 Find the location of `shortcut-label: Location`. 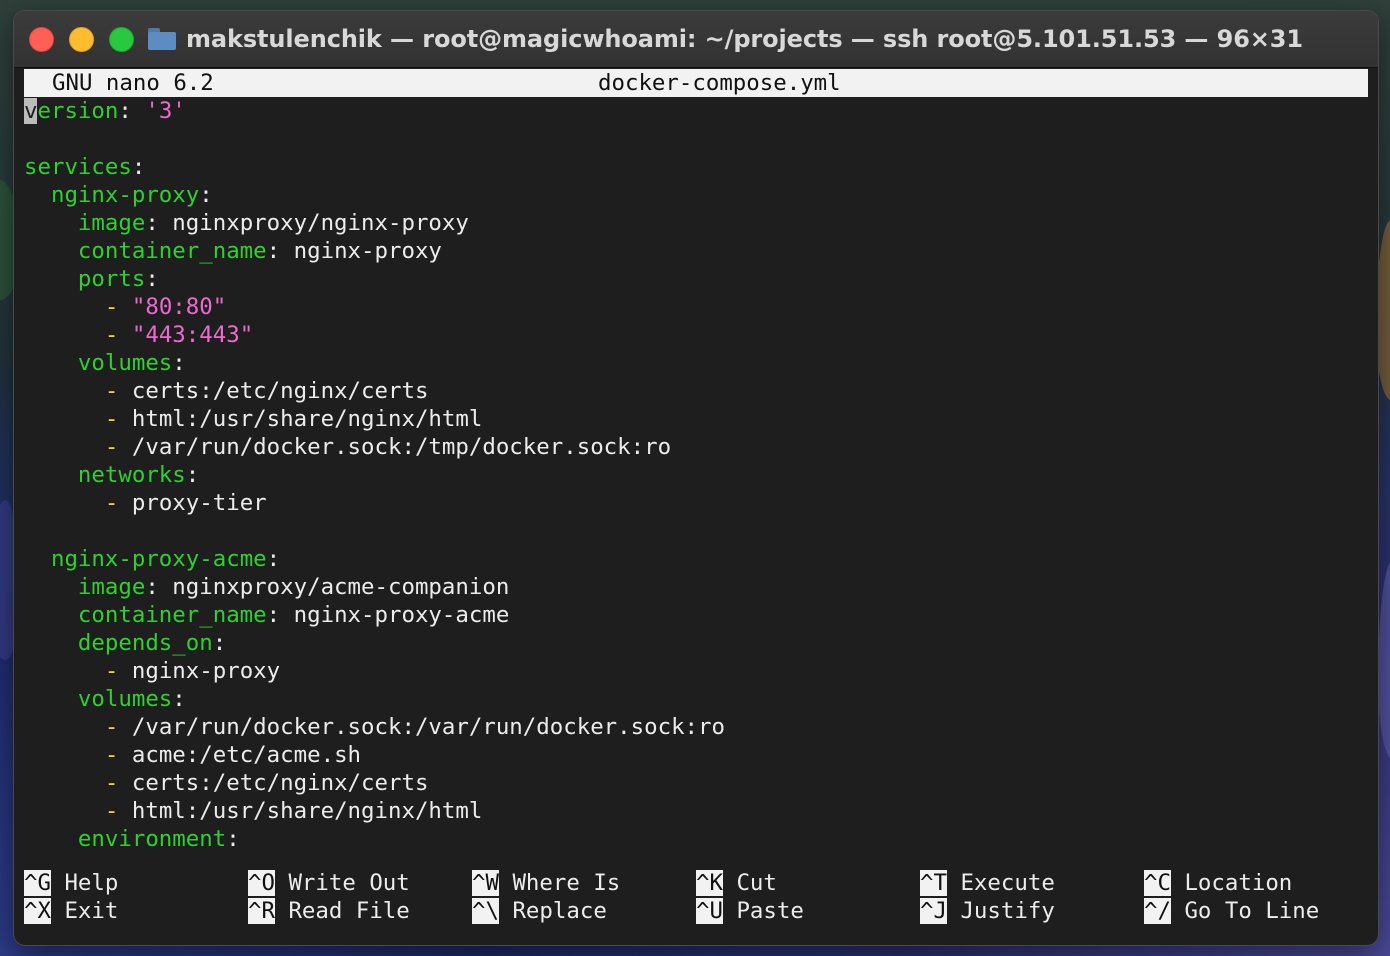

shortcut-label: Location is located at coordinates (1231, 883).